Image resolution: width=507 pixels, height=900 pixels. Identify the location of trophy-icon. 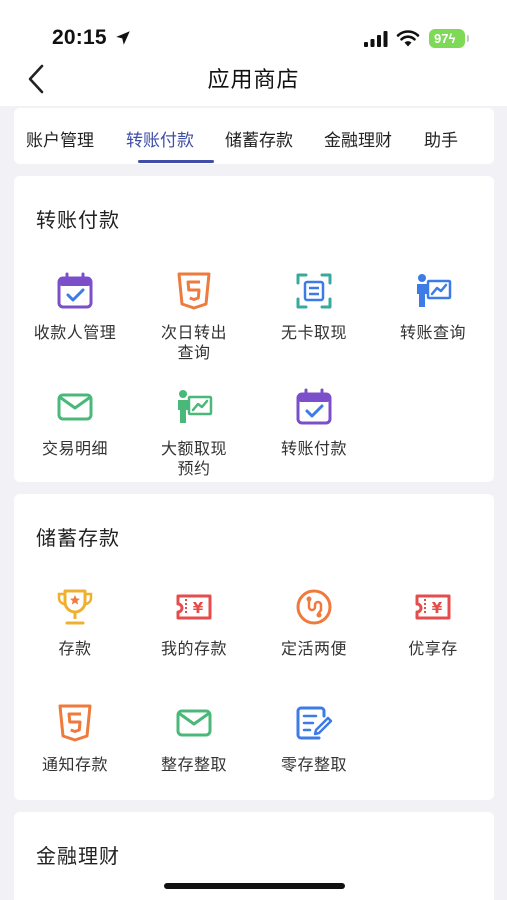
(75, 607).